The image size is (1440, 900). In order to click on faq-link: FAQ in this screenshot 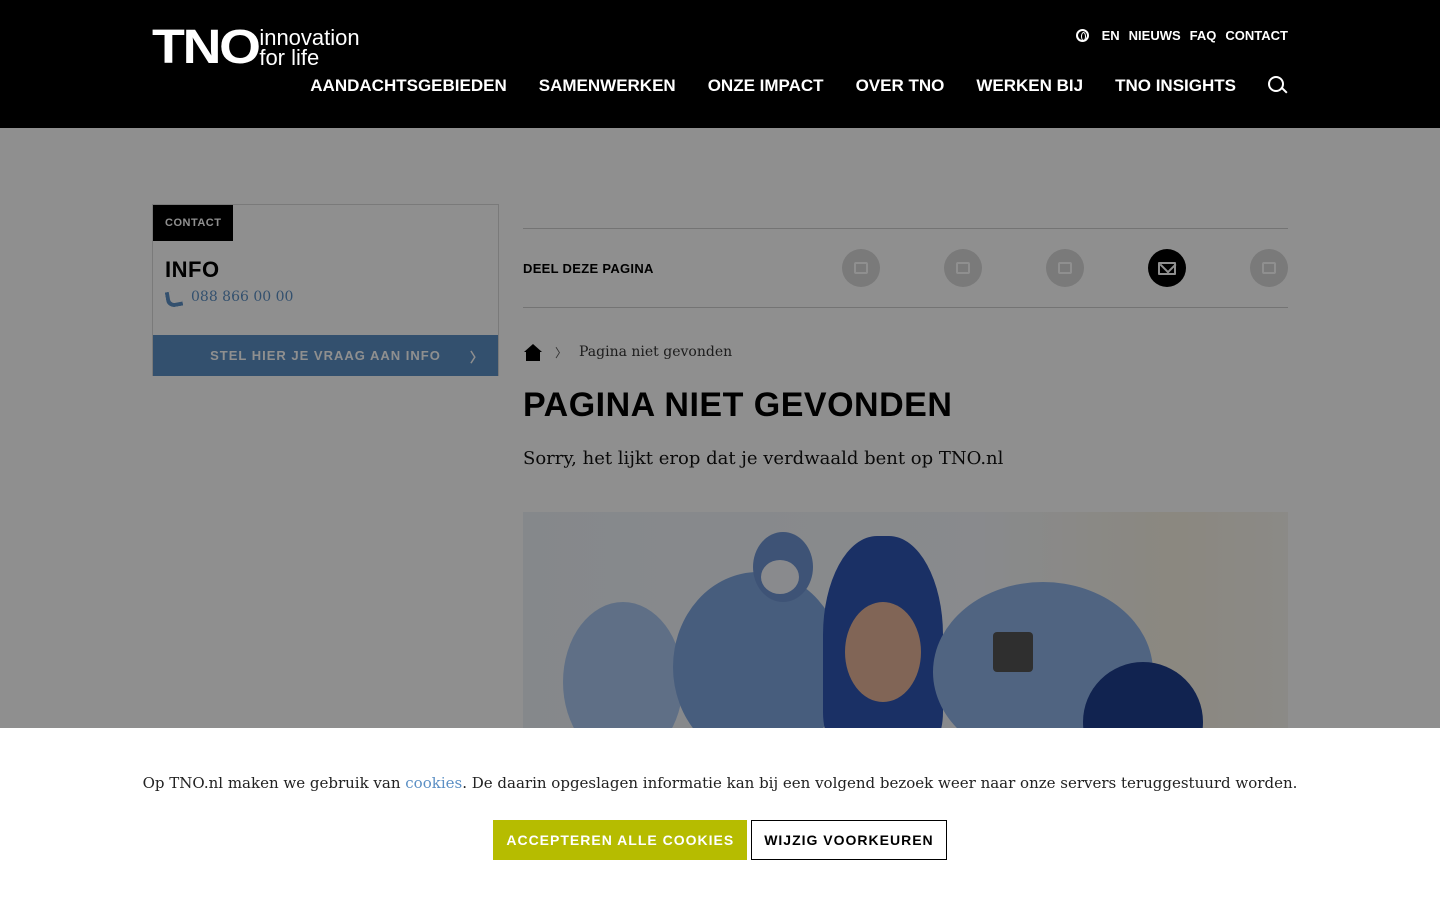, I will do `click(1203, 35)`.